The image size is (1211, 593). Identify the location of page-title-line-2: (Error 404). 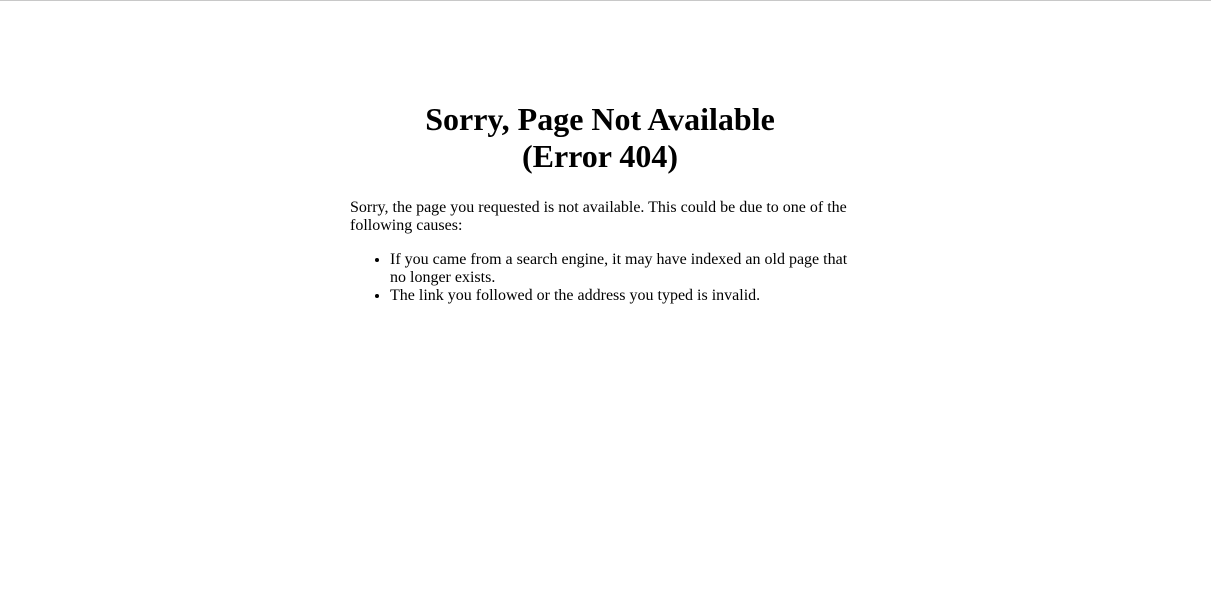
(600, 156).